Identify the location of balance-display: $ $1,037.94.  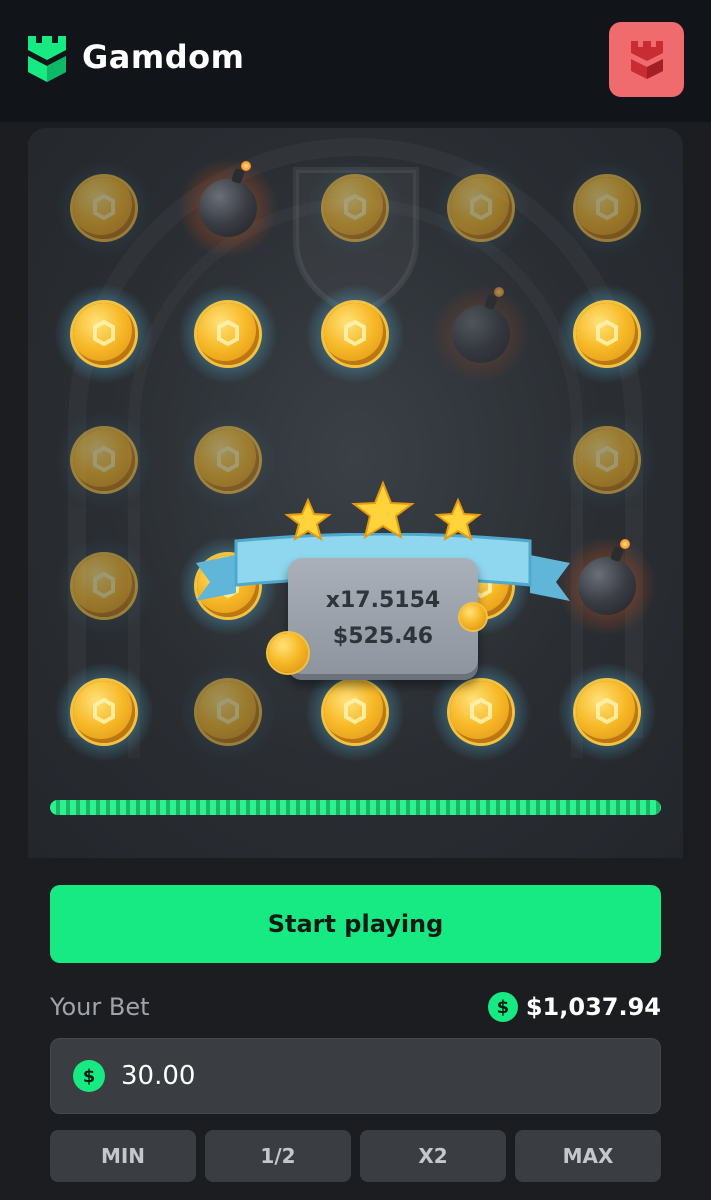
(574, 1007).